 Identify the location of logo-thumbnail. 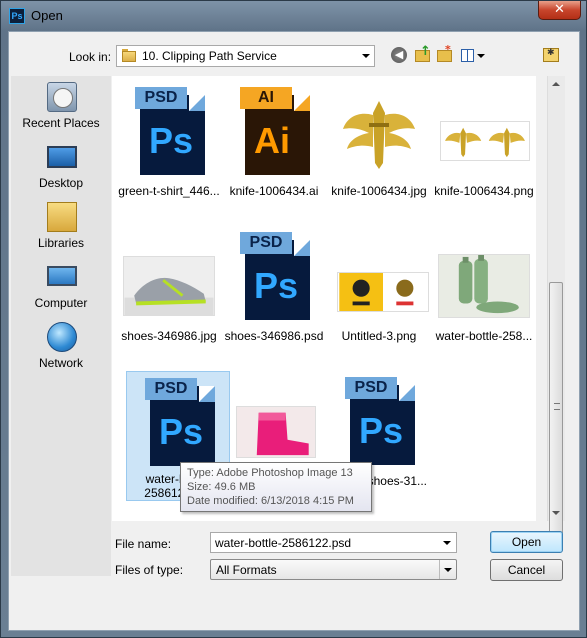
(383, 292).